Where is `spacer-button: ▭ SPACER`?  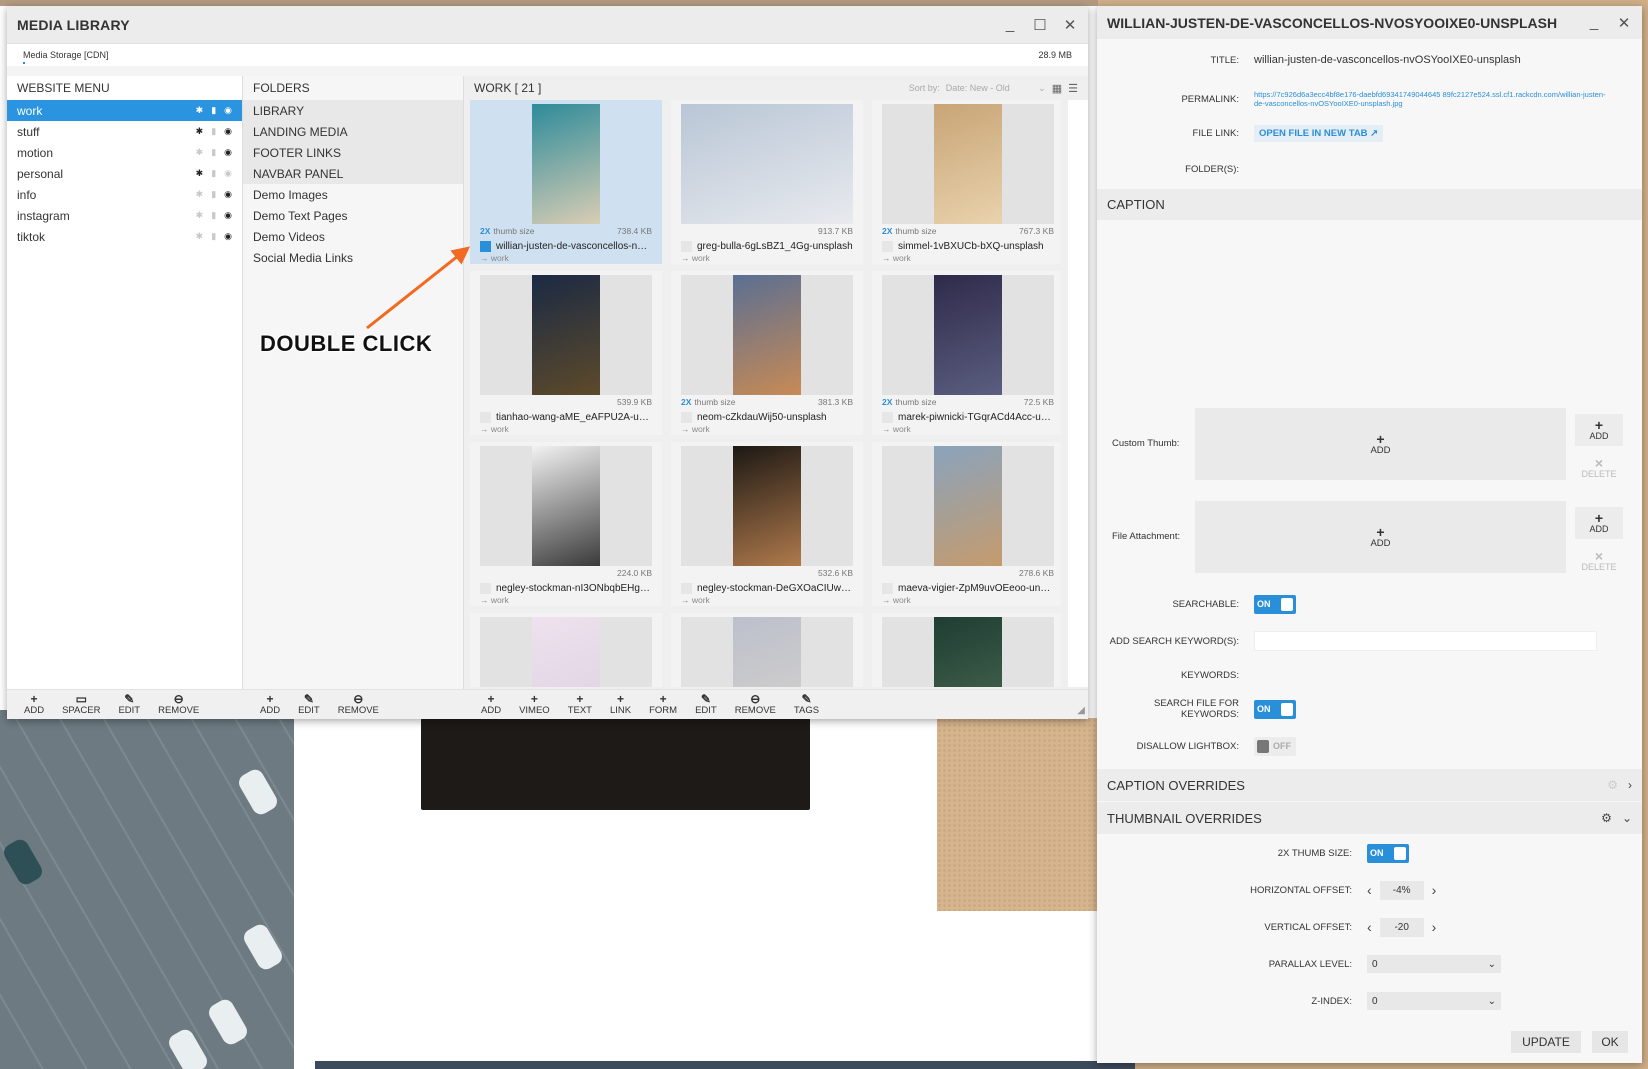
spacer-button: ▭ SPACER is located at coordinates (81, 705).